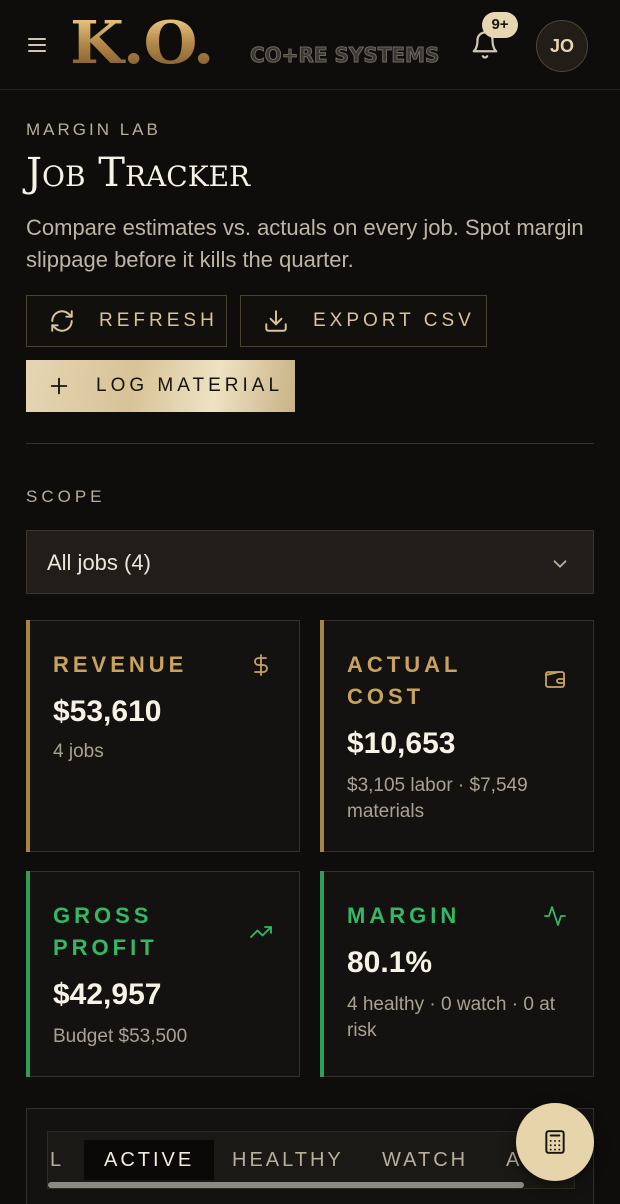 The image size is (620, 1204). I want to click on section-divider, so click(310, 443).